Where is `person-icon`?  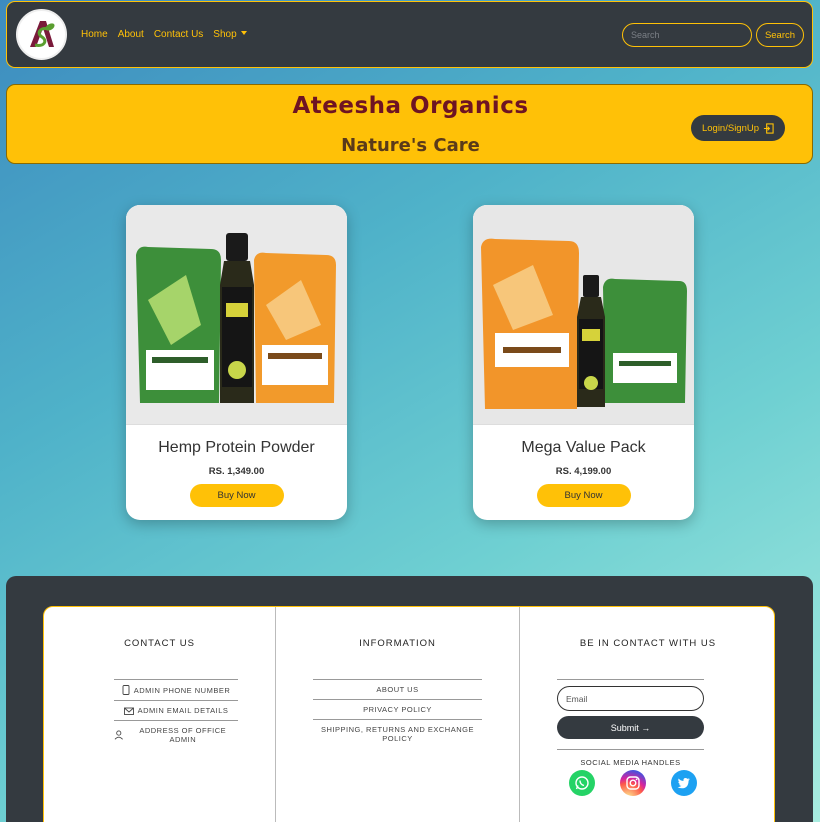
person-icon is located at coordinates (118, 735).